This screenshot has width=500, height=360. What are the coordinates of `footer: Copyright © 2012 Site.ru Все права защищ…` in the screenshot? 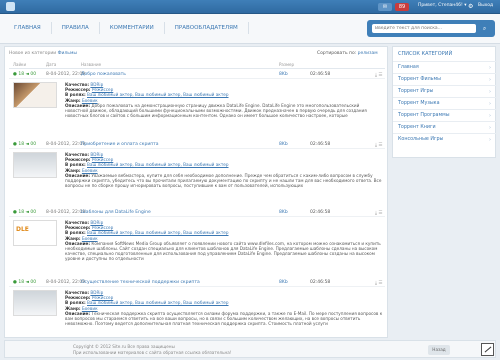 It's located at (250, 349).